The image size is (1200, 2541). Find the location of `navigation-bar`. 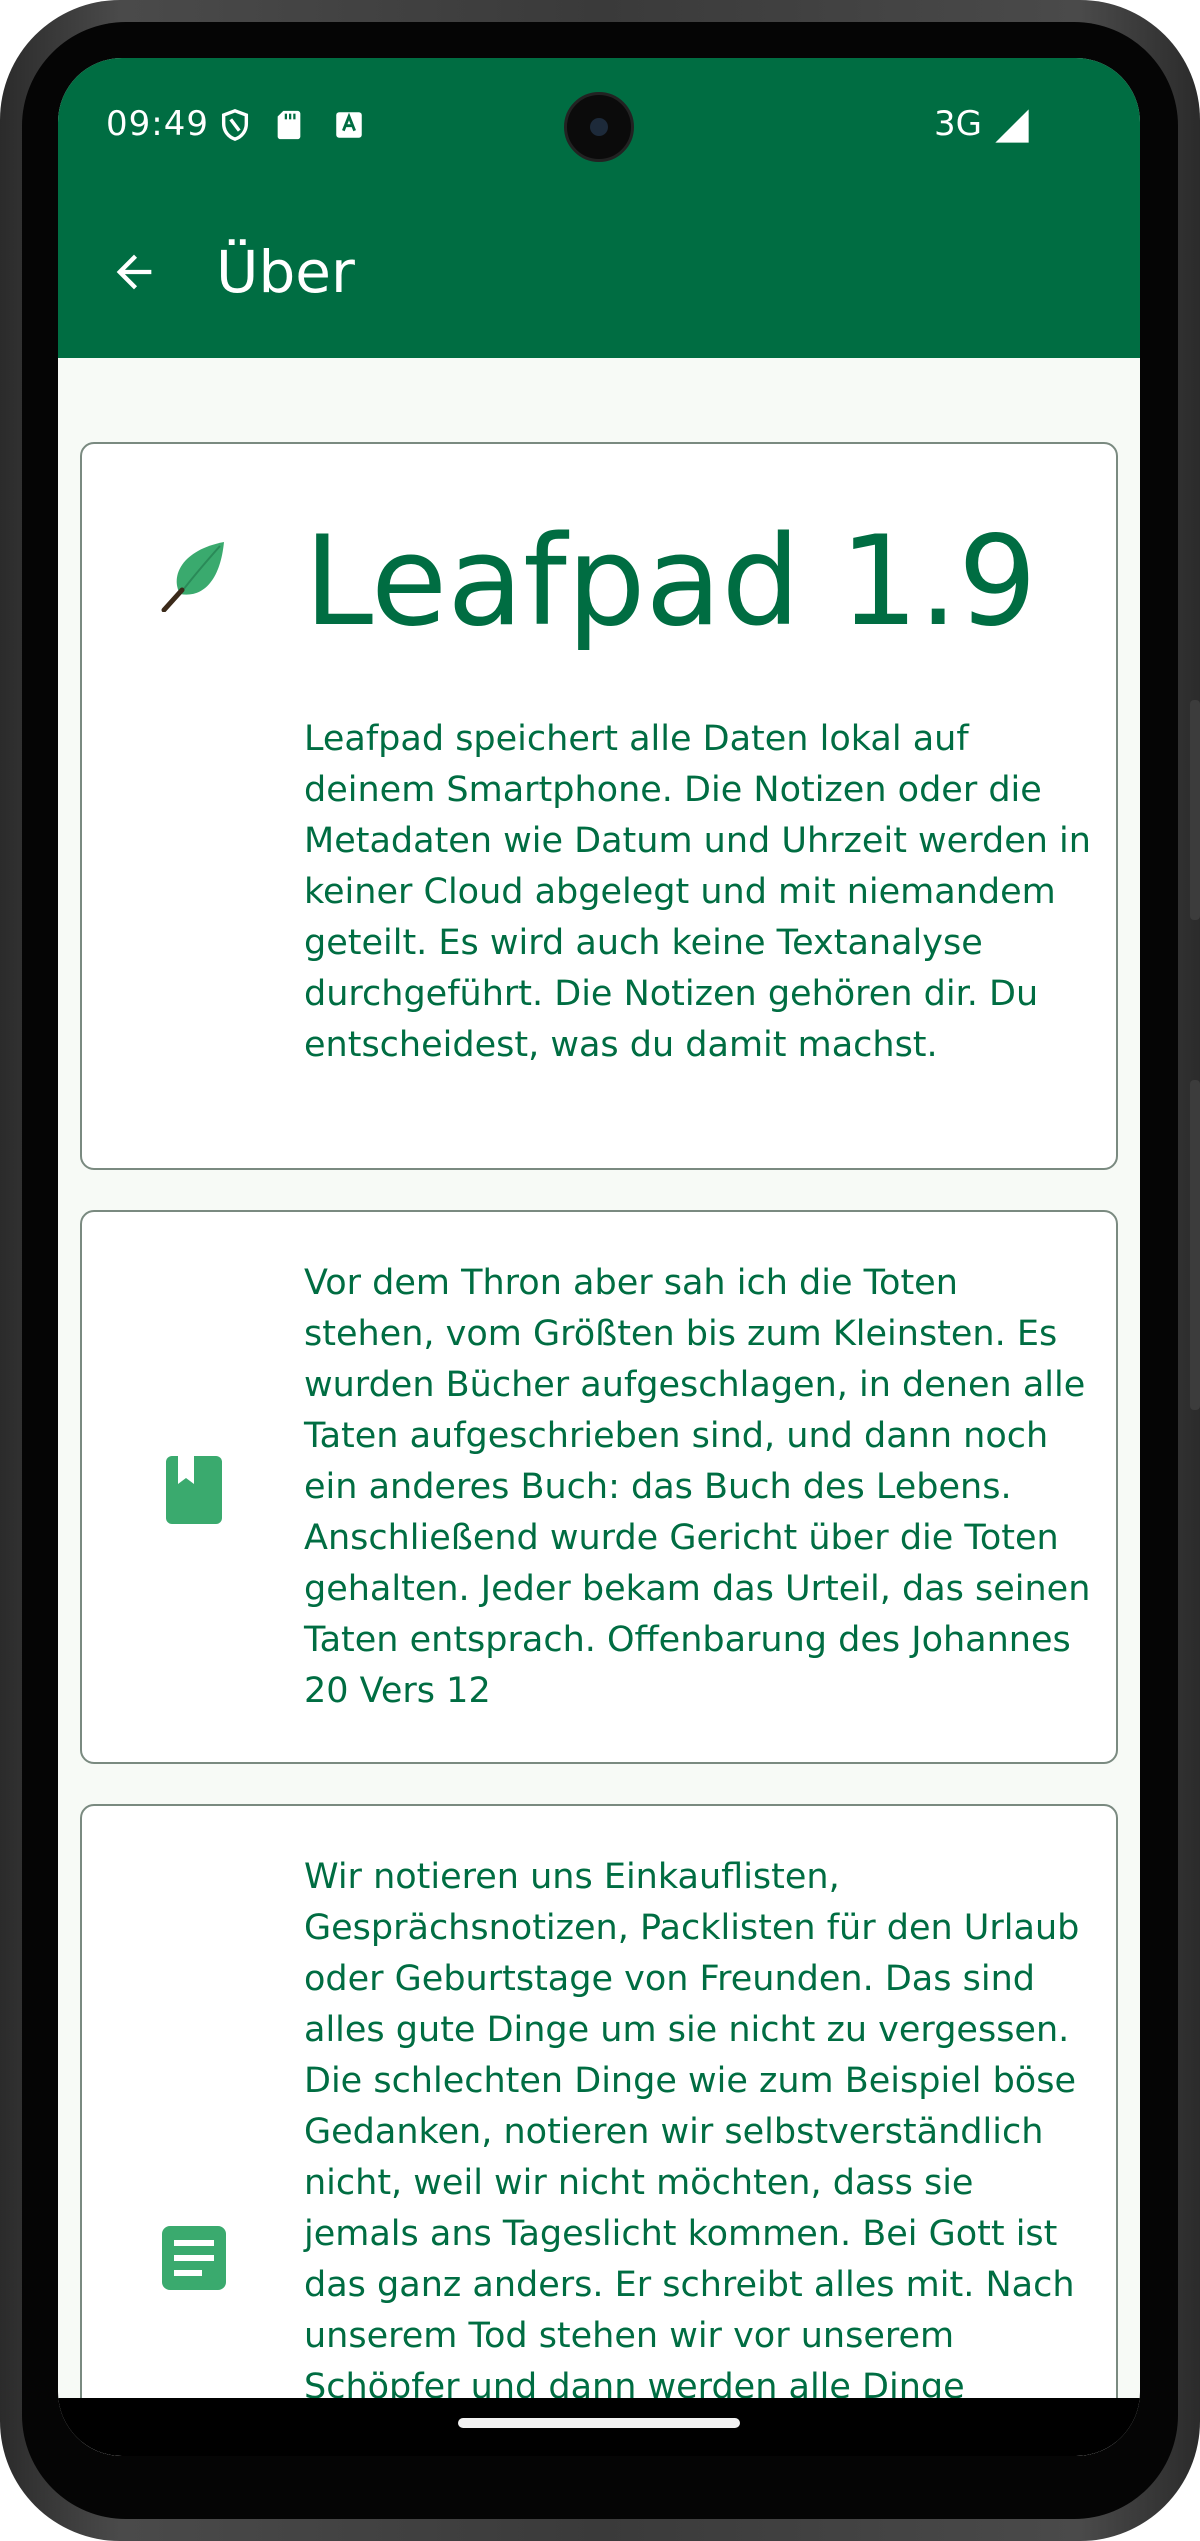

navigation-bar is located at coordinates (599, 2427).